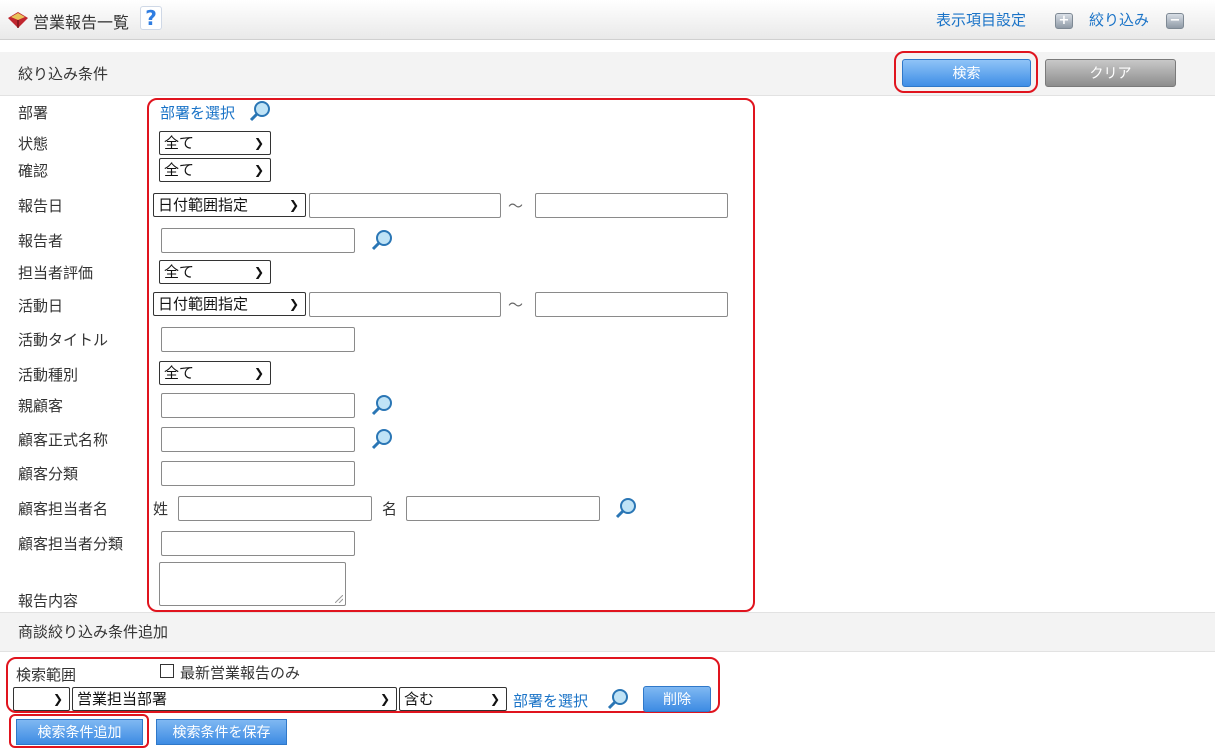 Image resolution: width=1215 pixels, height=748 pixels. I want to click on condition-operator-select: 含む ❯, so click(453, 699).